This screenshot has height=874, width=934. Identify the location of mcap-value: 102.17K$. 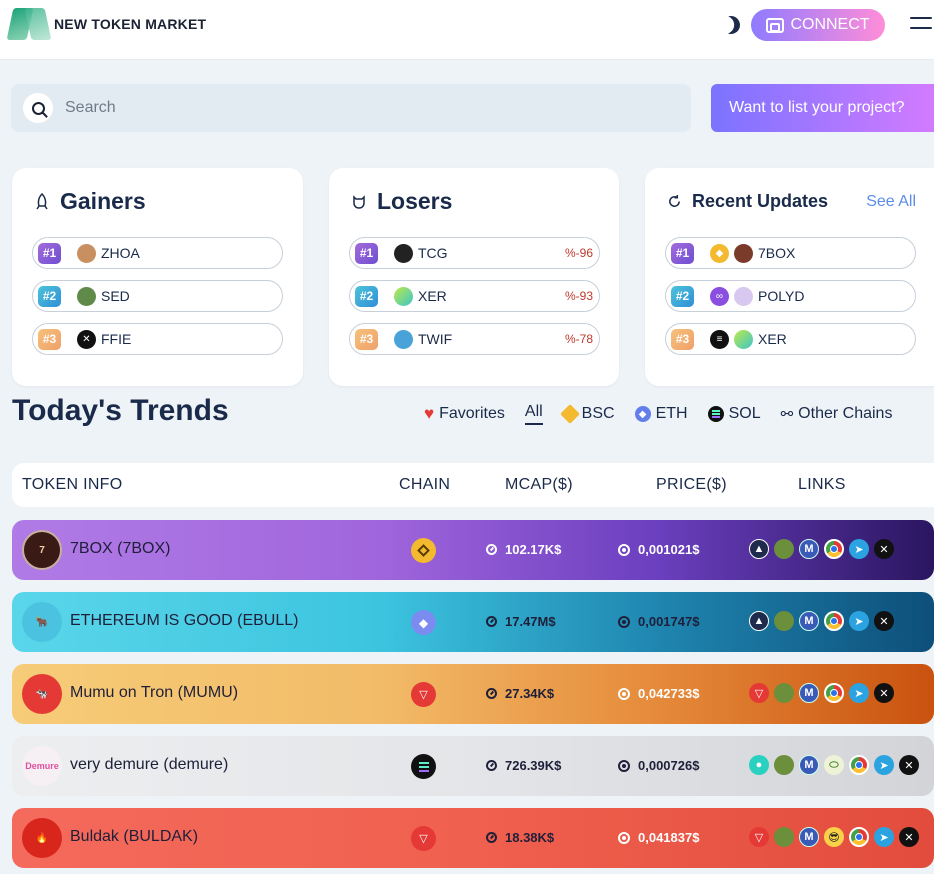
(523, 549).